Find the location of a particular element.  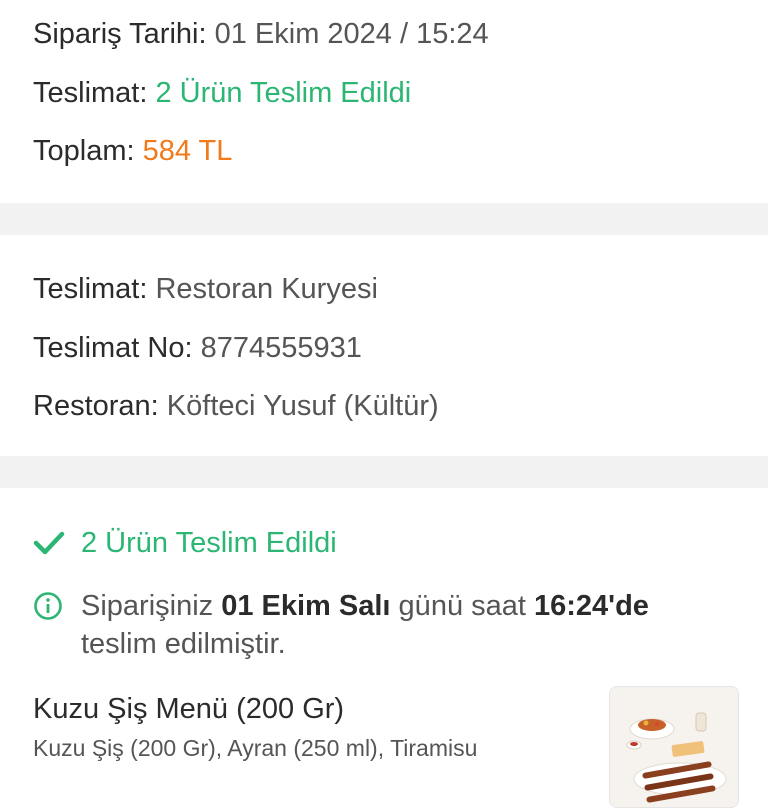

product-image is located at coordinates (674, 747).